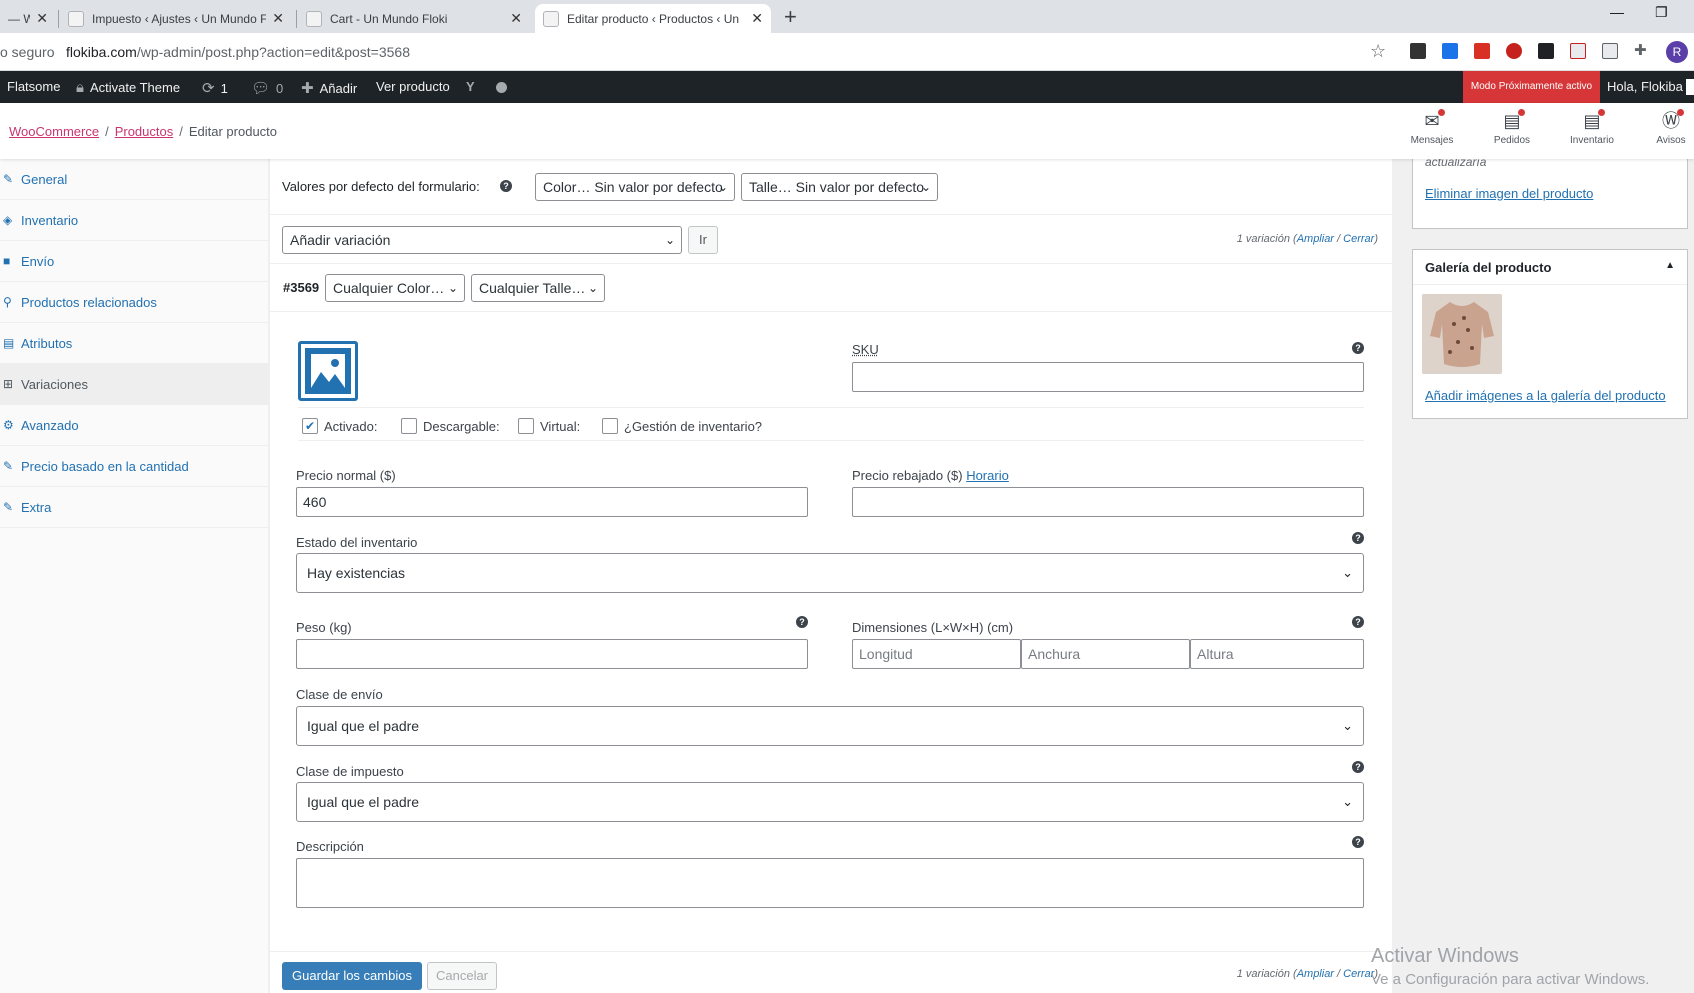 The image size is (1694, 993). Describe the element at coordinates (552, 654) in the screenshot. I see `weight-input` at that location.